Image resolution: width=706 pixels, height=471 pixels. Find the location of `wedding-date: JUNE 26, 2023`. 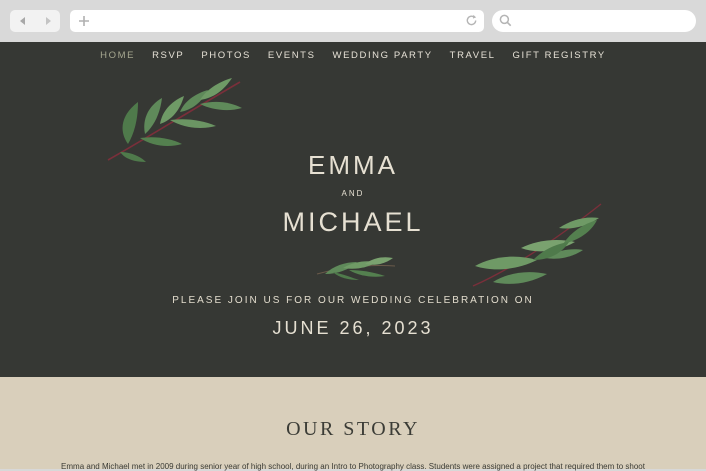

wedding-date: JUNE 26, 2023 is located at coordinates (353, 328).